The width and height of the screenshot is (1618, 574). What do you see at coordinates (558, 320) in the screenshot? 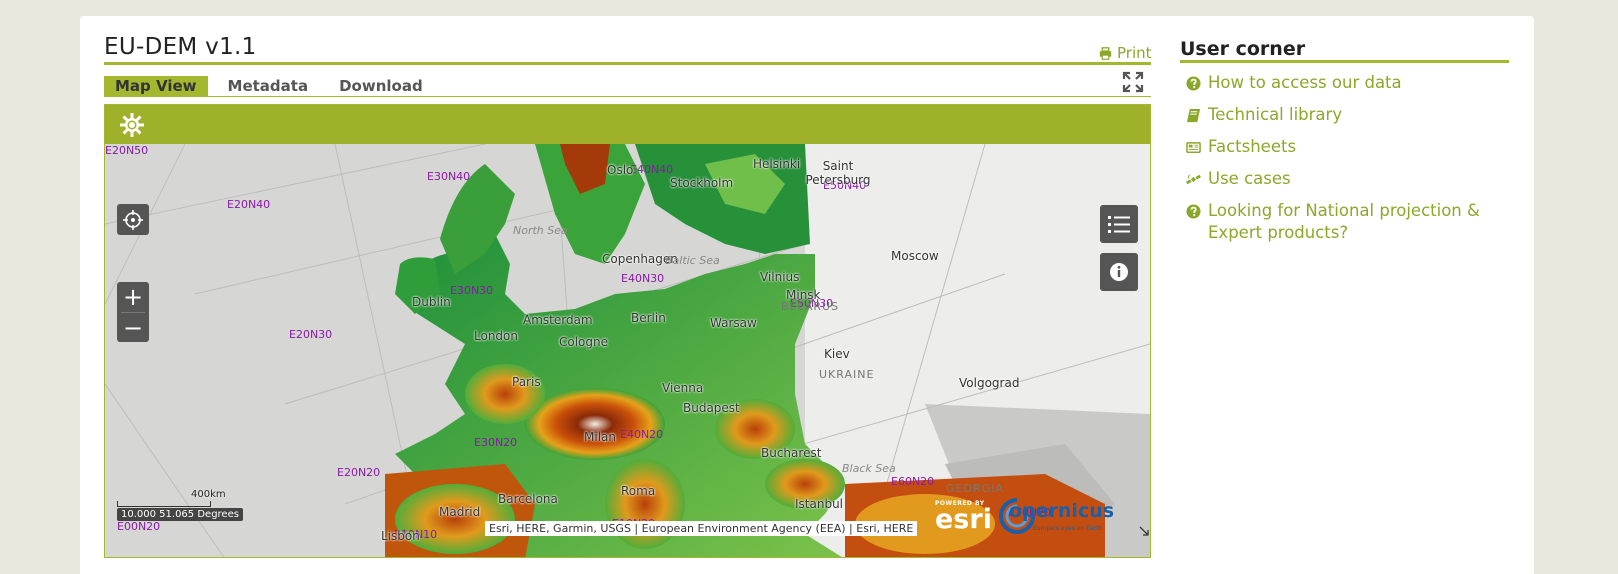
I see `city-label: Amsterdam` at bounding box center [558, 320].